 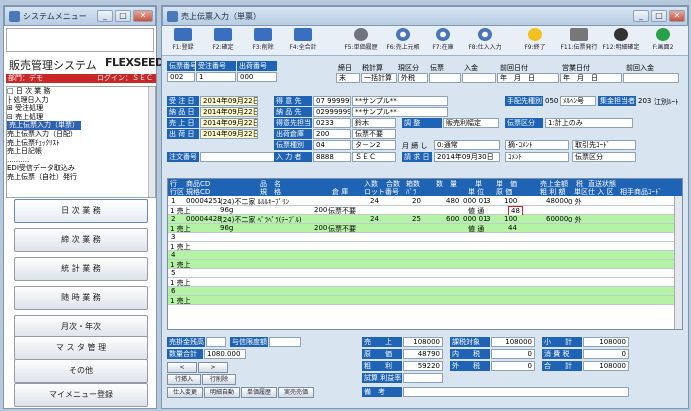 What do you see at coordinates (579, 41) in the screenshot?
I see `print-slip-button: F11:伝票発行` at bounding box center [579, 41].